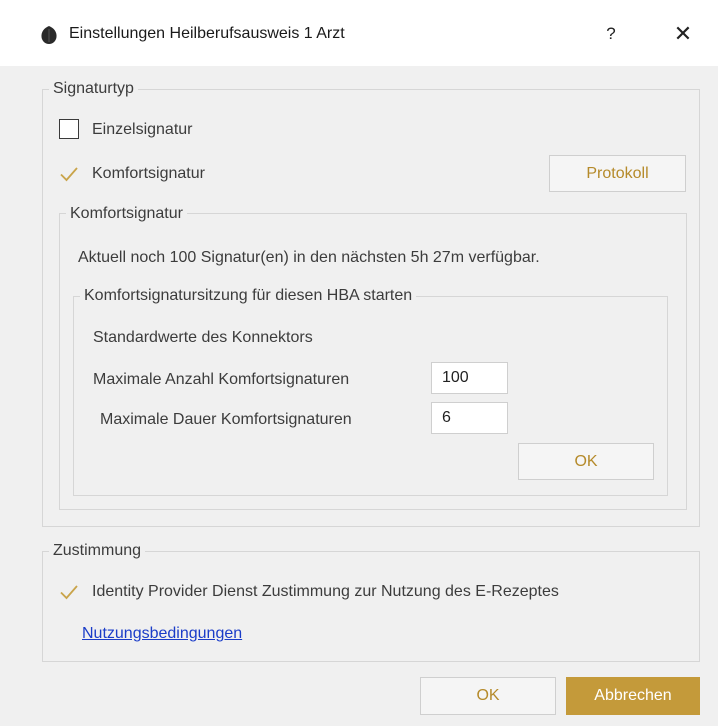  Describe the element at coordinates (93, 89) in the screenshot. I see `signaturtyp-group-title: Signaturtyp` at that location.